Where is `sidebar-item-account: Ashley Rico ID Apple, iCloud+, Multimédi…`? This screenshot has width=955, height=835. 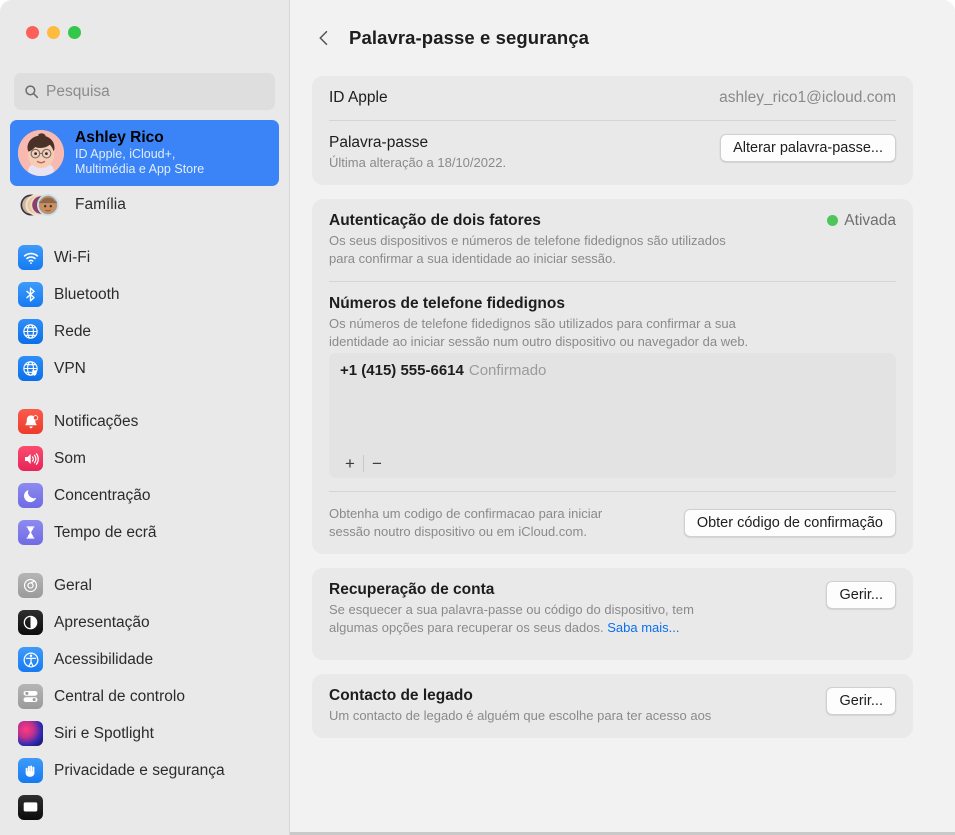 sidebar-item-account: Ashley Rico ID Apple, iCloud+, Multimédi… is located at coordinates (144, 153).